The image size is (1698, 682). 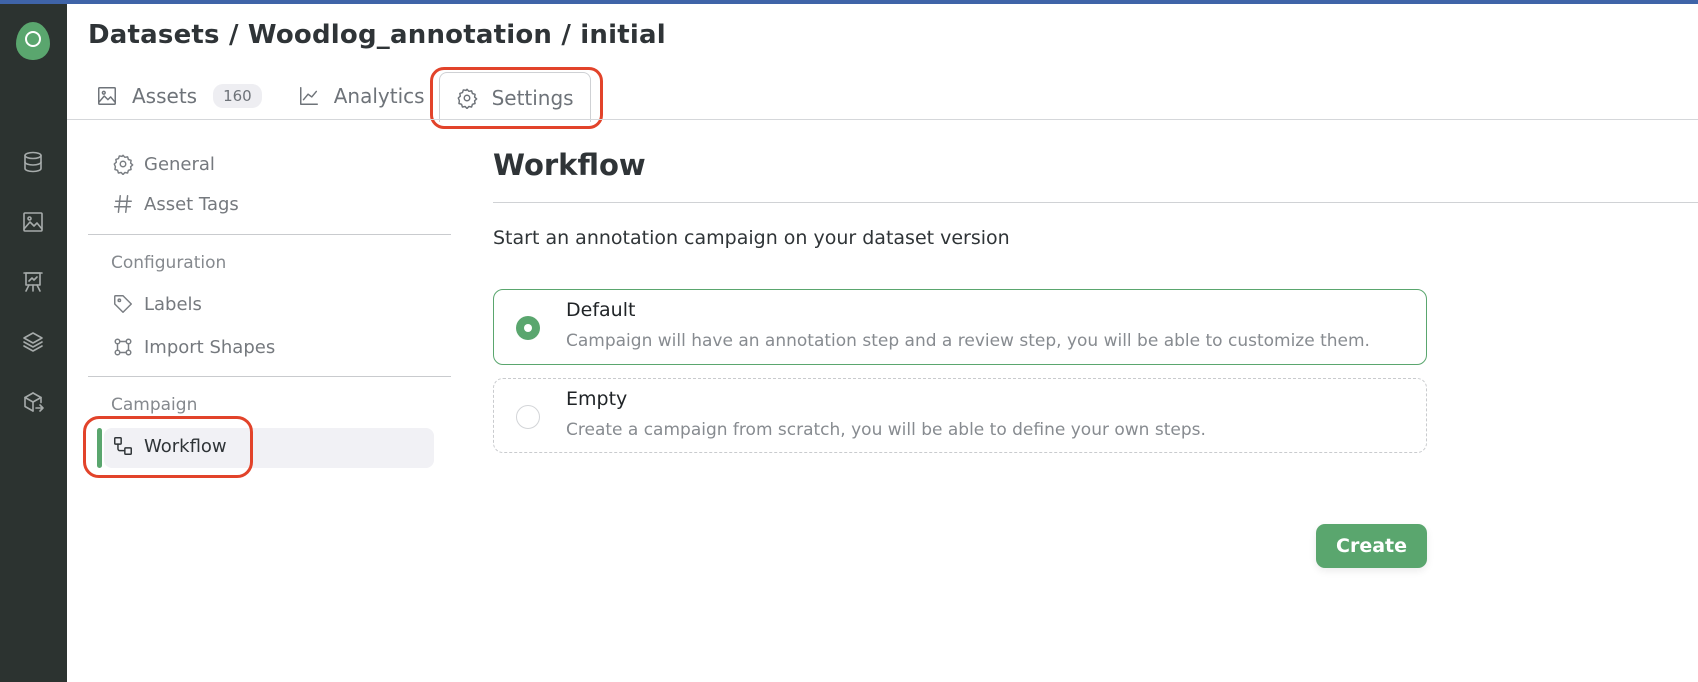 I want to click on header-divider, so click(x=882, y=119).